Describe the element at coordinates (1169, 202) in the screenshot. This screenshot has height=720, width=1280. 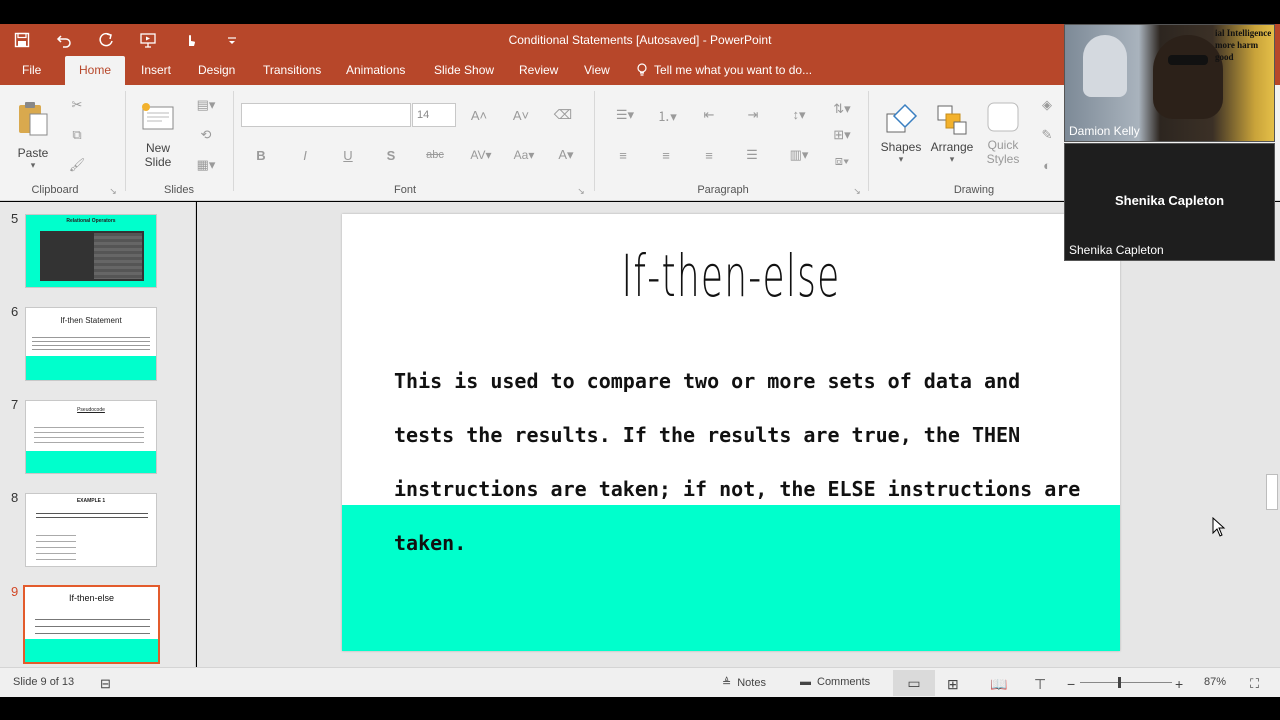
I see `video-tile-shenika: Shenika Capleton Shenika Capleton` at that location.